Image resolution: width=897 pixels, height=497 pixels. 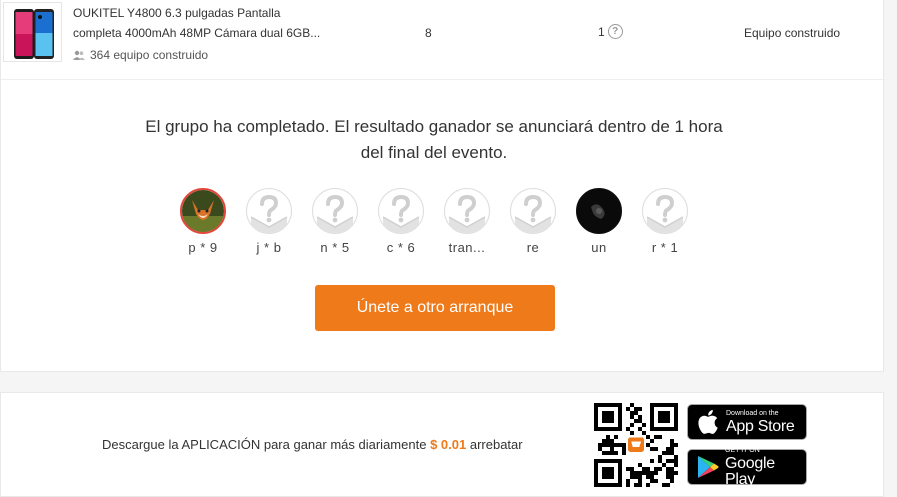 What do you see at coordinates (149, 55) in the screenshot?
I see `built-count-label: 364 equipo construido` at bounding box center [149, 55].